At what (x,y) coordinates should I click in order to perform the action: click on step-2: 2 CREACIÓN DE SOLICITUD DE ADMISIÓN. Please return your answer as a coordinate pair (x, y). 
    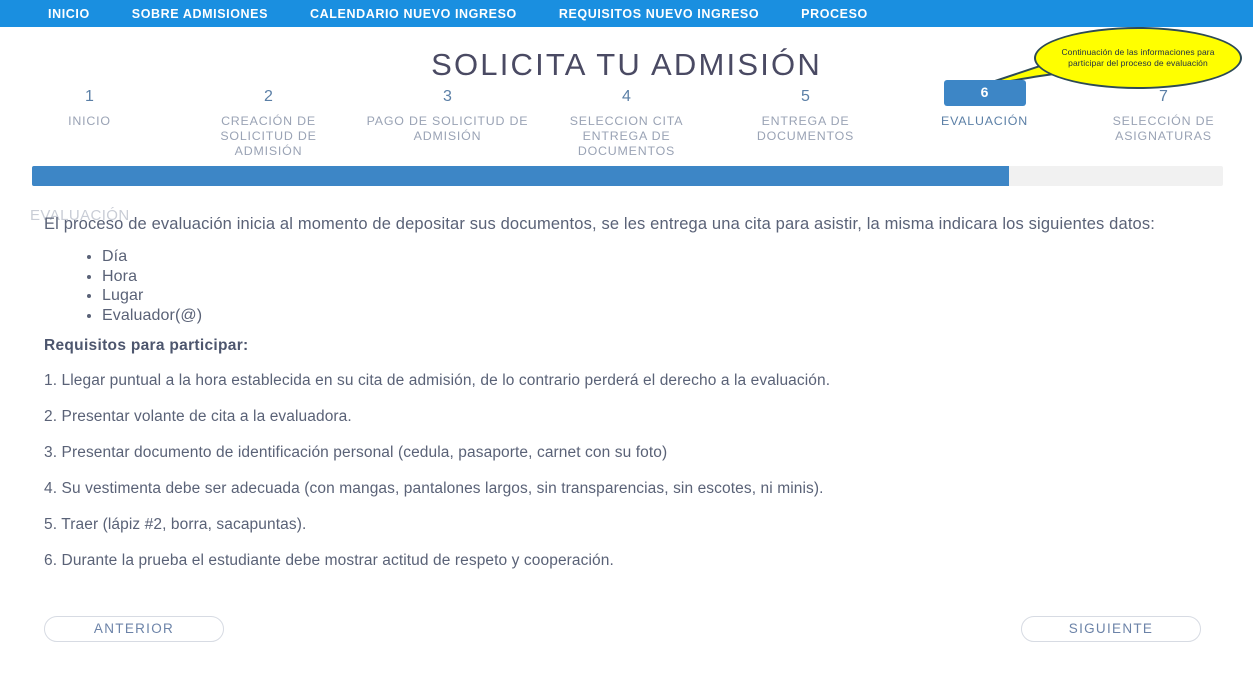
    Looking at the image, I should click on (268, 122).